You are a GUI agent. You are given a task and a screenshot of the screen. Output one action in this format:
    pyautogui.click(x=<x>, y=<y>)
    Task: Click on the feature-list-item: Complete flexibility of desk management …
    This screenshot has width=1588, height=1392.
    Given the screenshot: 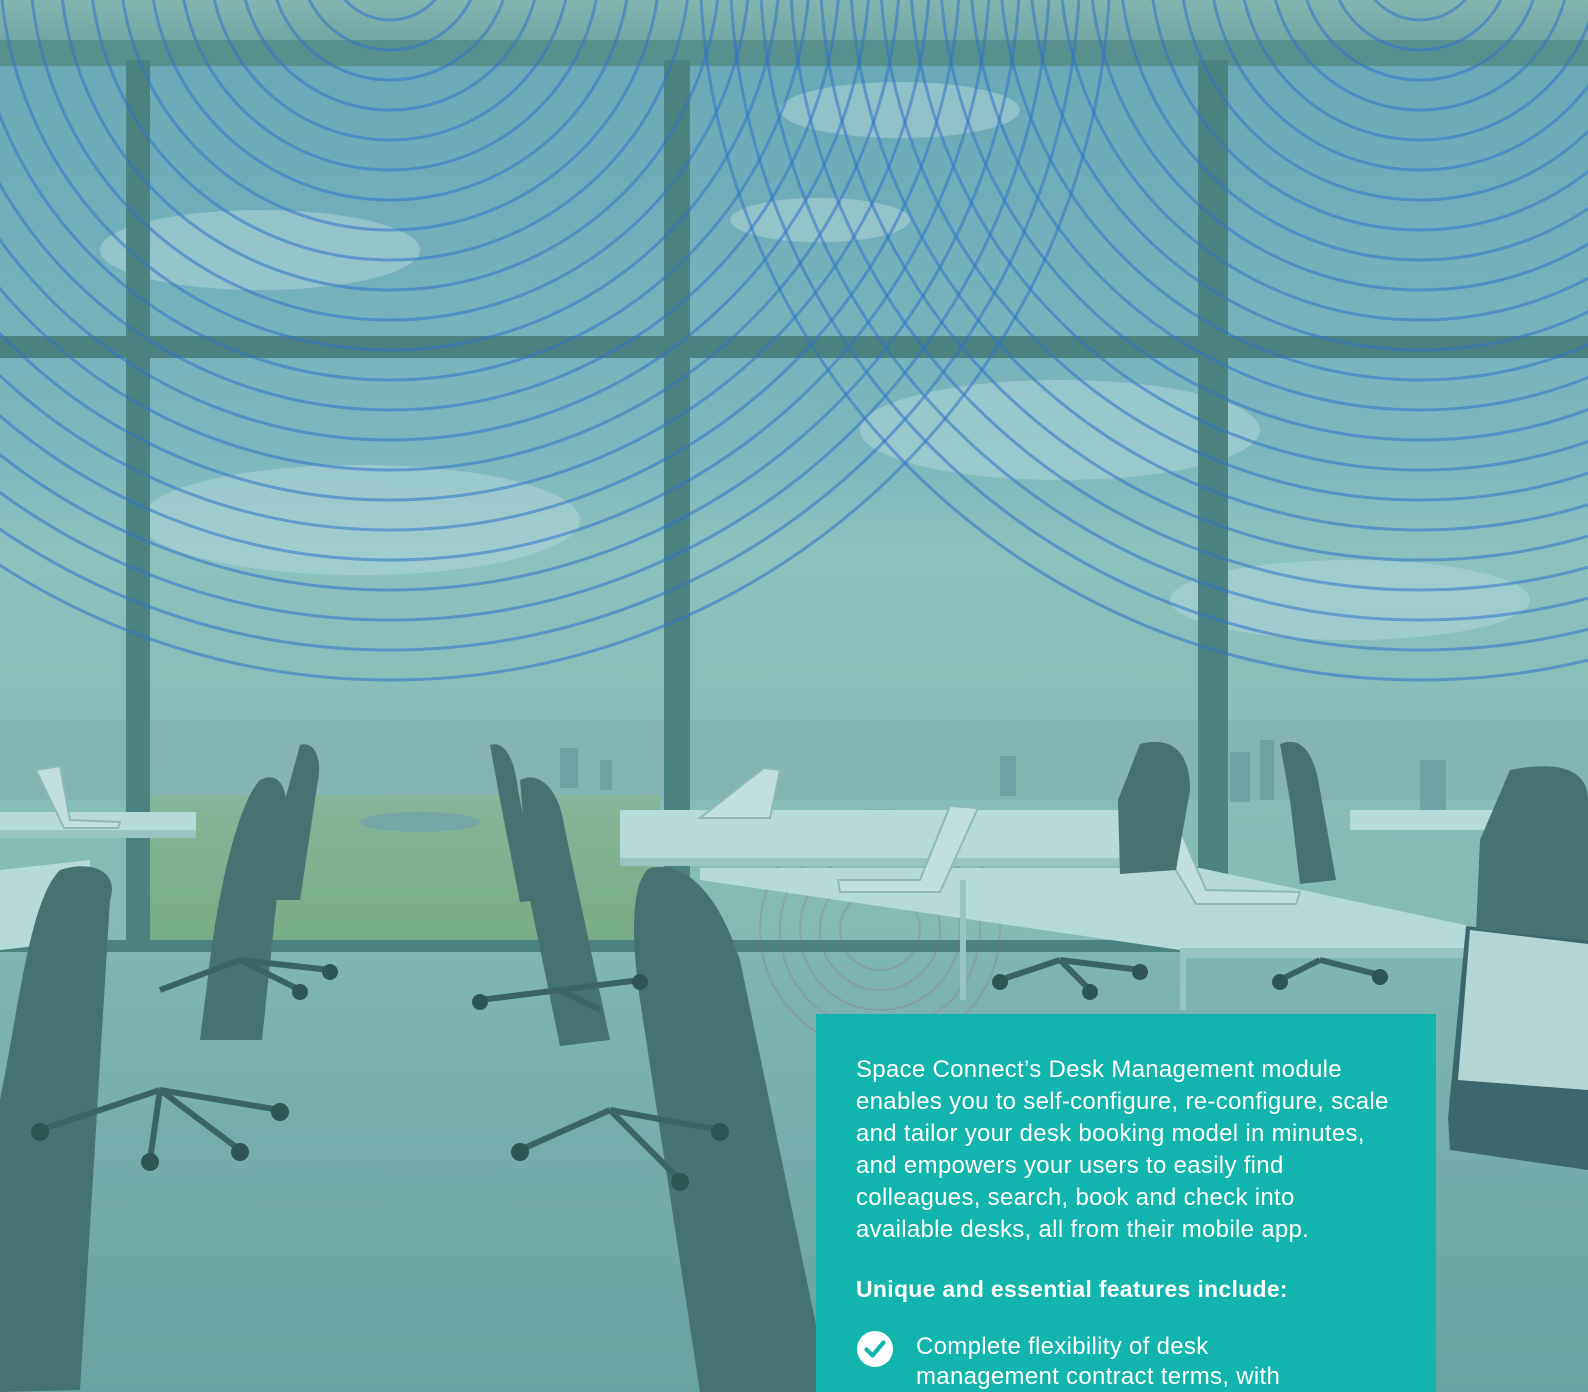 What is the action you would take?
    pyautogui.click(x=1126, y=1361)
    